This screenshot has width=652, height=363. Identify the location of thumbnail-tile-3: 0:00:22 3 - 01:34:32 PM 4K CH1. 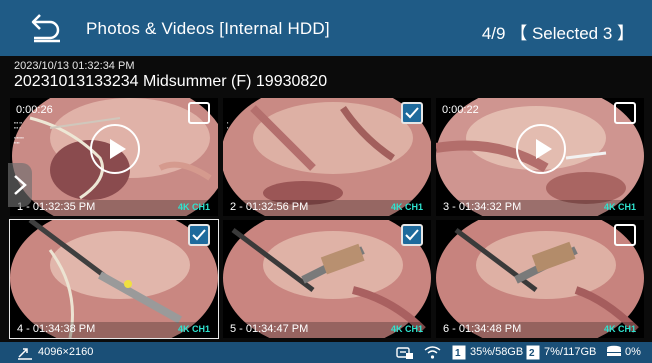
(540, 157).